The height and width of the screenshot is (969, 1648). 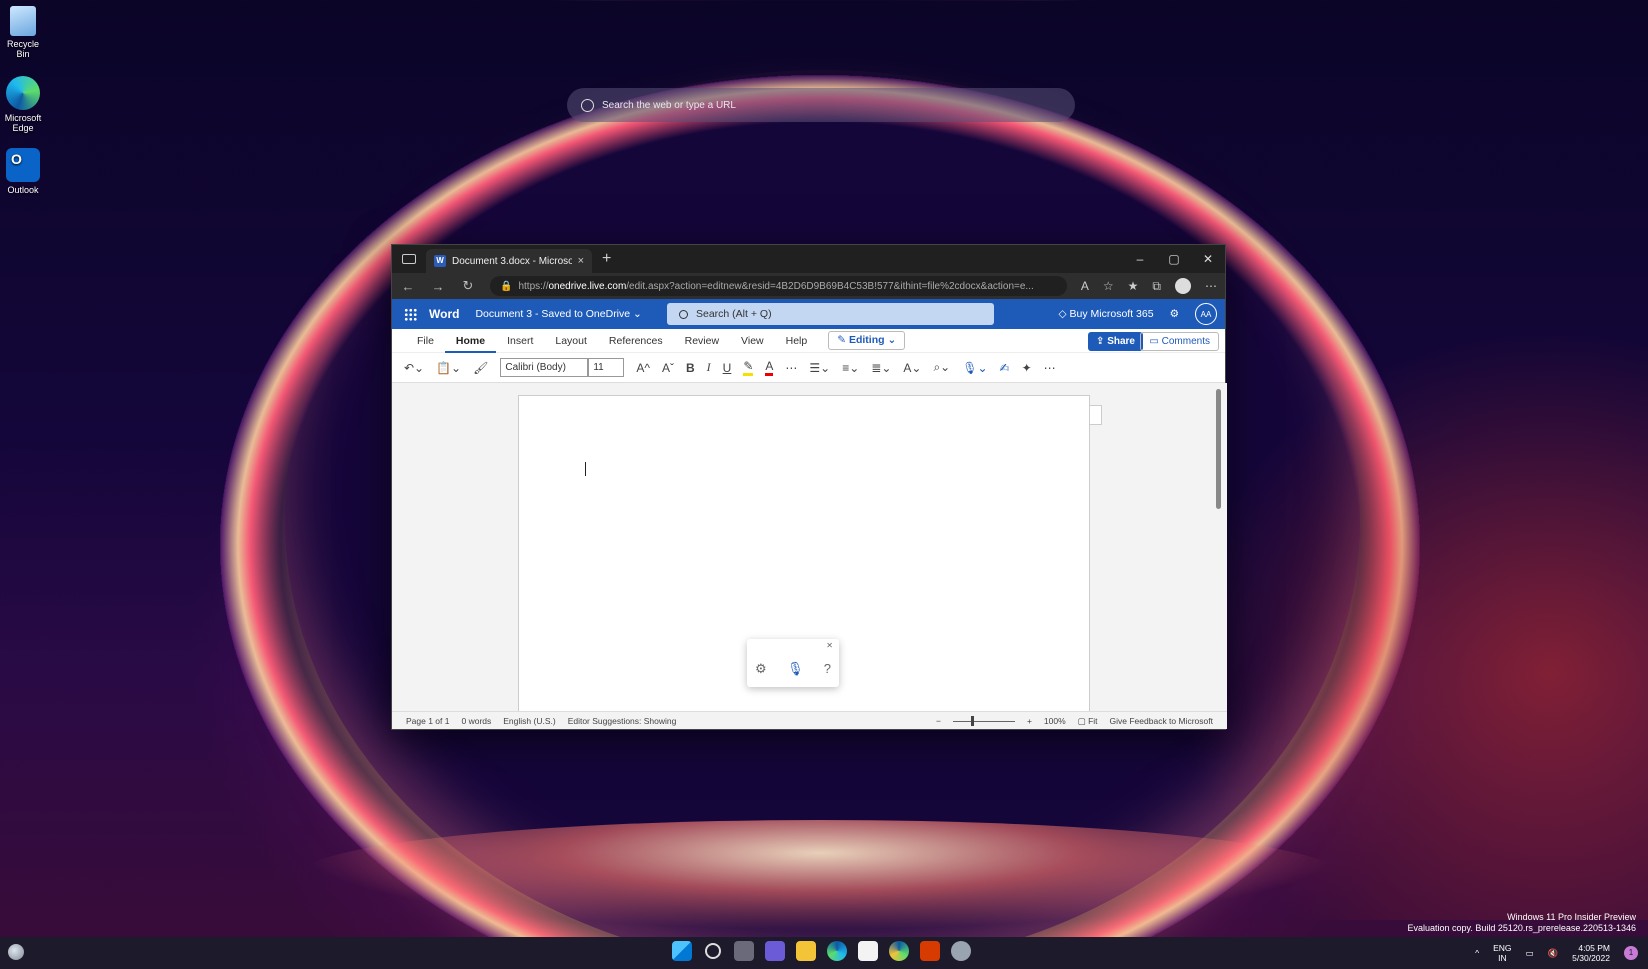 I want to click on numbering-icon: ≡⌄, so click(x=850, y=368).